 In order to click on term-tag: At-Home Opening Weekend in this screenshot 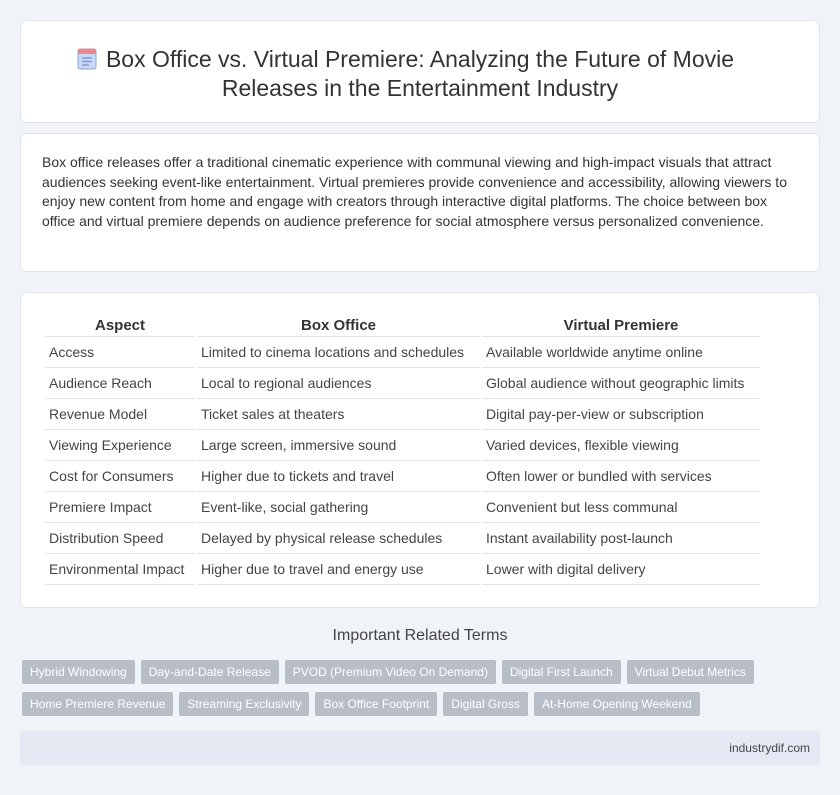, I will do `click(616, 704)`.